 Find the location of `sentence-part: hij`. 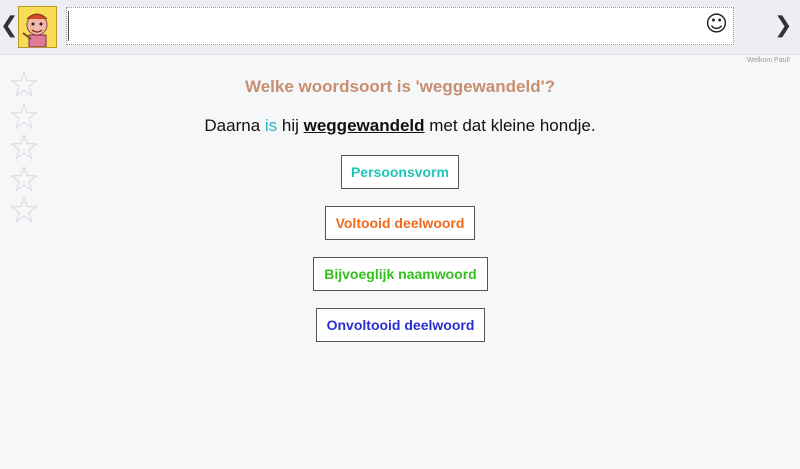

sentence-part: hij is located at coordinates (290, 125).